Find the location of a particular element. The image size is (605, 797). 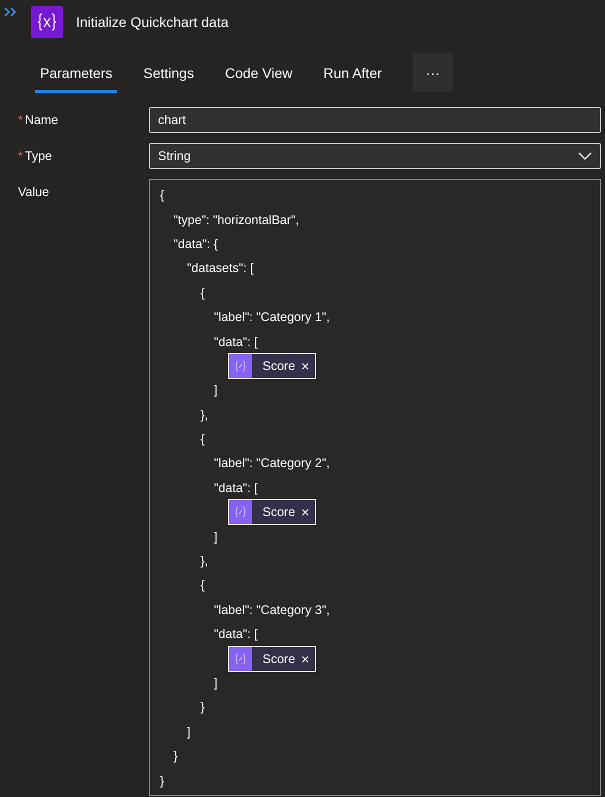

variable-icon is located at coordinates (47, 22).